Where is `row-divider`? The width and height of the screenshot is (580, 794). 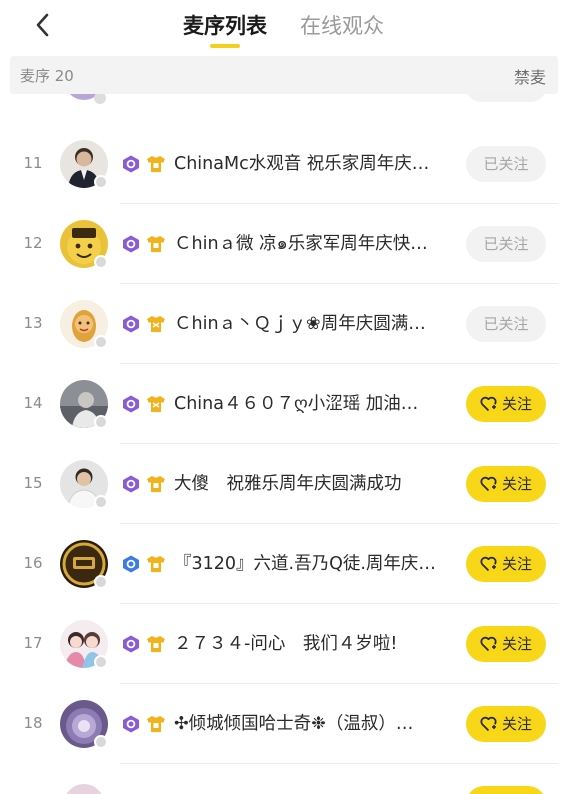
row-divider is located at coordinates (339, 763).